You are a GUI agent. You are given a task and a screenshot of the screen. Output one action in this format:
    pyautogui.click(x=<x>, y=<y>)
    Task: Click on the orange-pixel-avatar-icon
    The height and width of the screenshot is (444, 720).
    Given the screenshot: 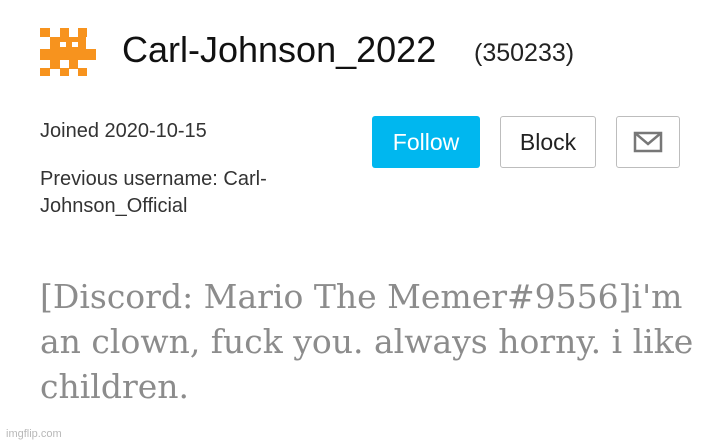 What is the action you would take?
    pyautogui.click(x=68, y=52)
    